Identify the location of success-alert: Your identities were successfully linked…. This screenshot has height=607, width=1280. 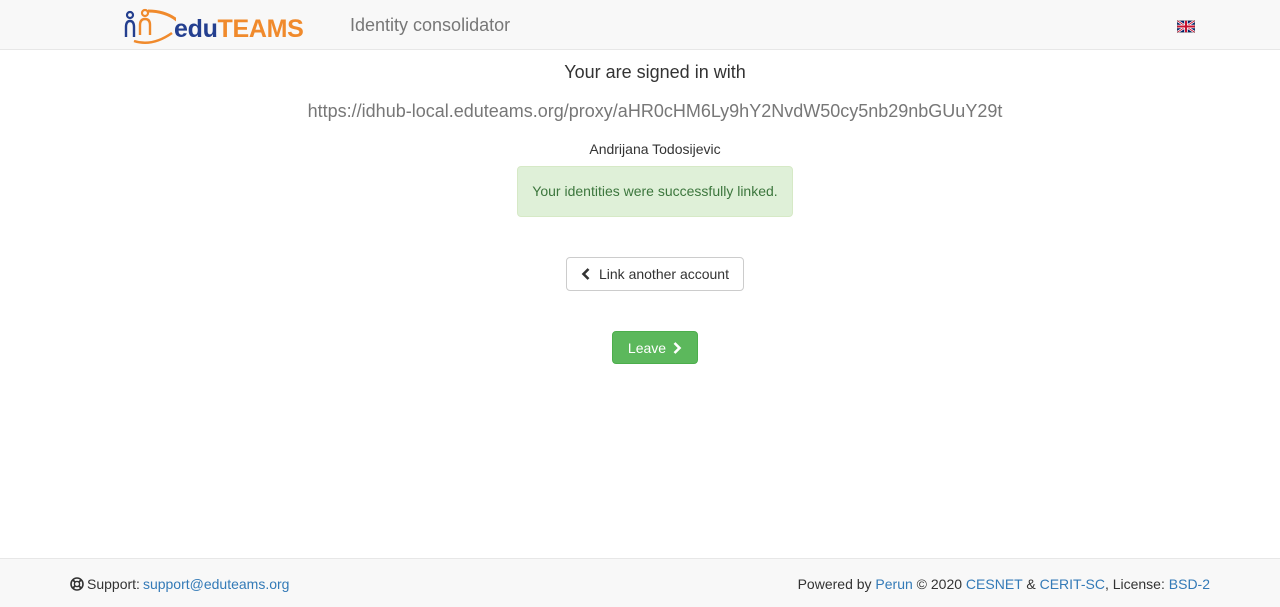
(655, 191).